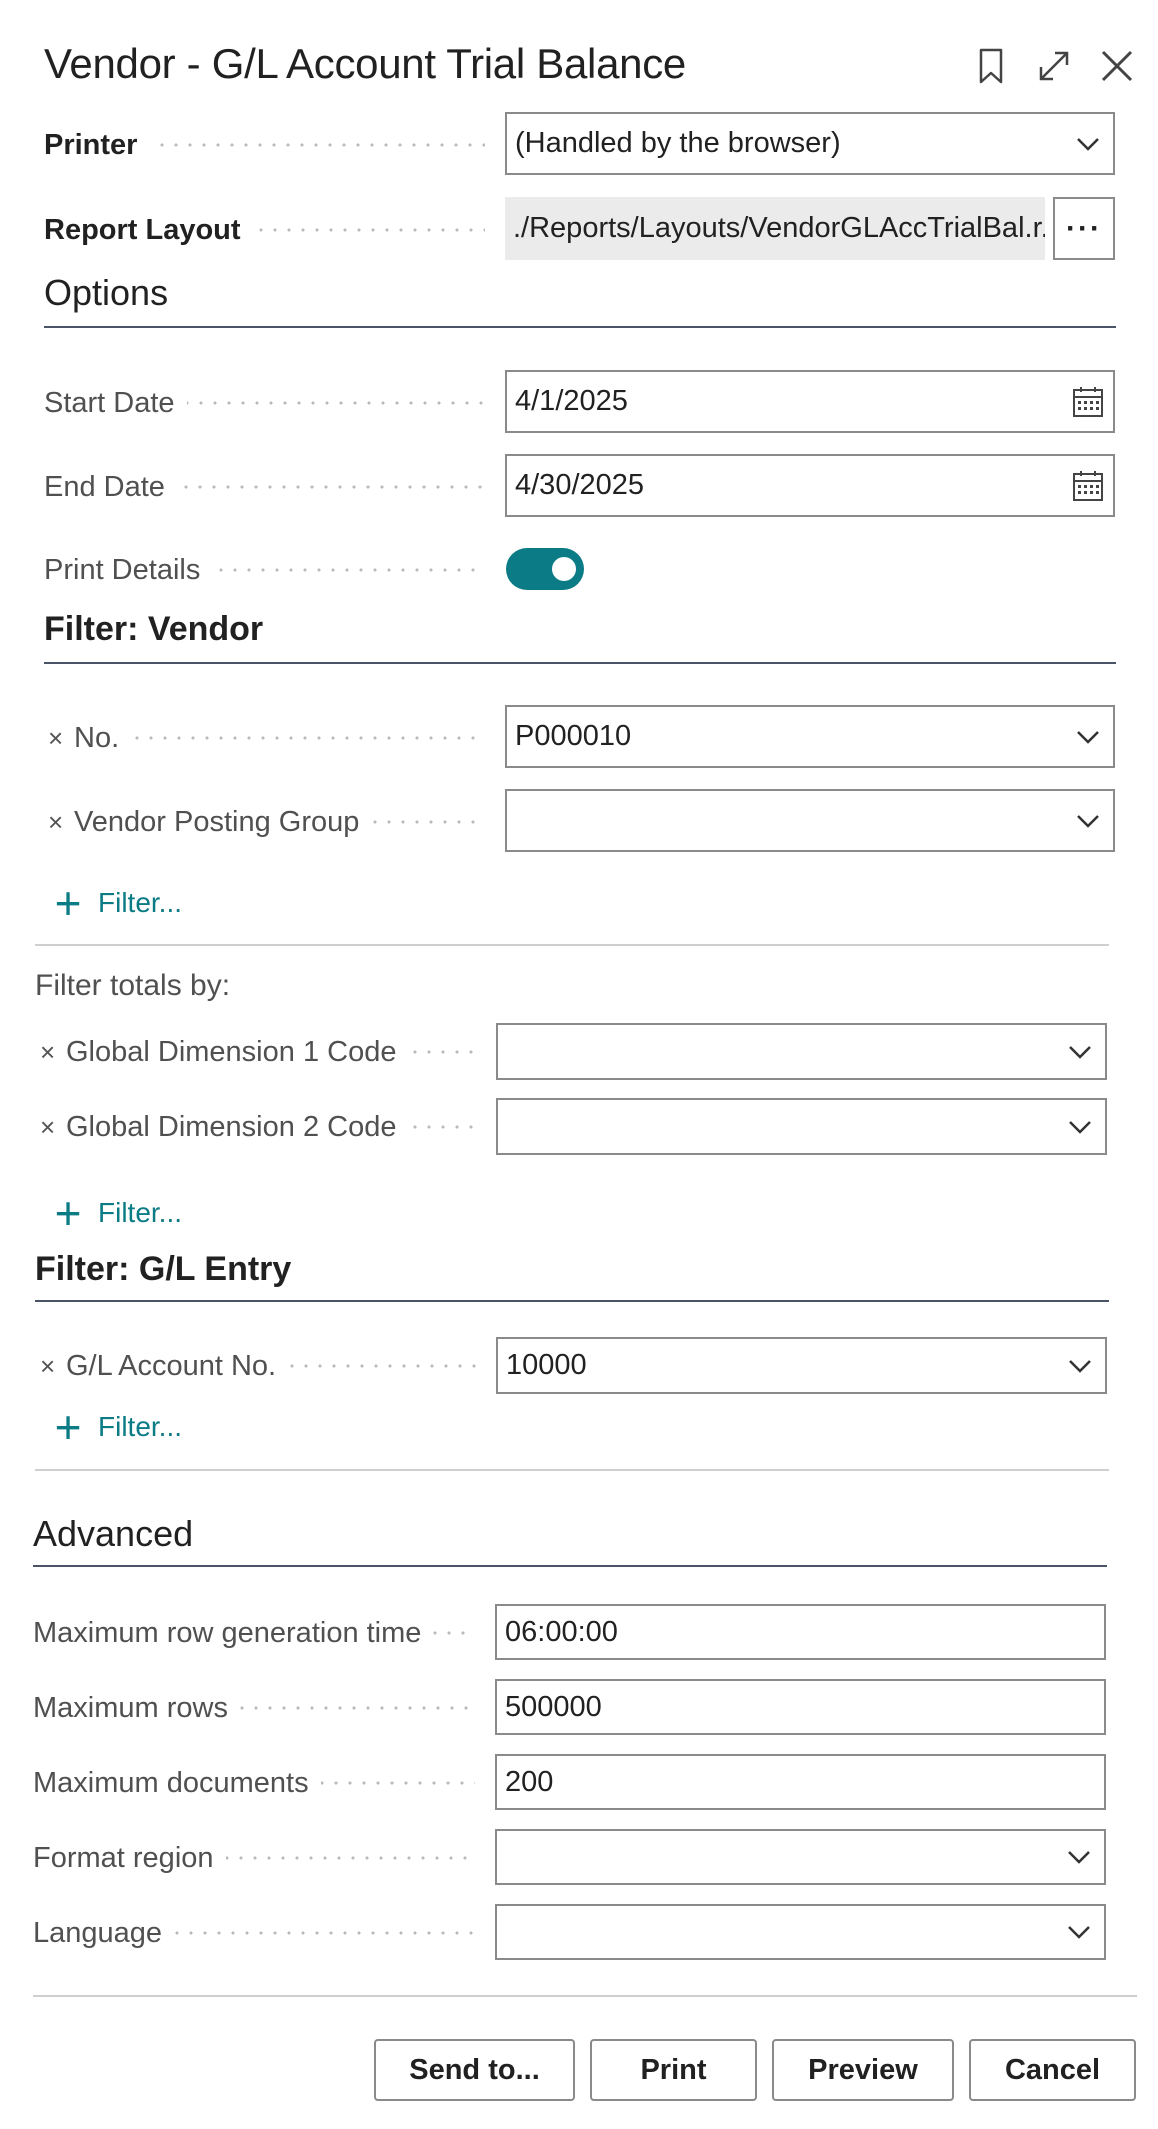 Image resolution: width=1158 pixels, height=2129 pixels. What do you see at coordinates (136, 1708) in the screenshot?
I see `max-rows-label: Maximum rows` at bounding box center [136, 1708].